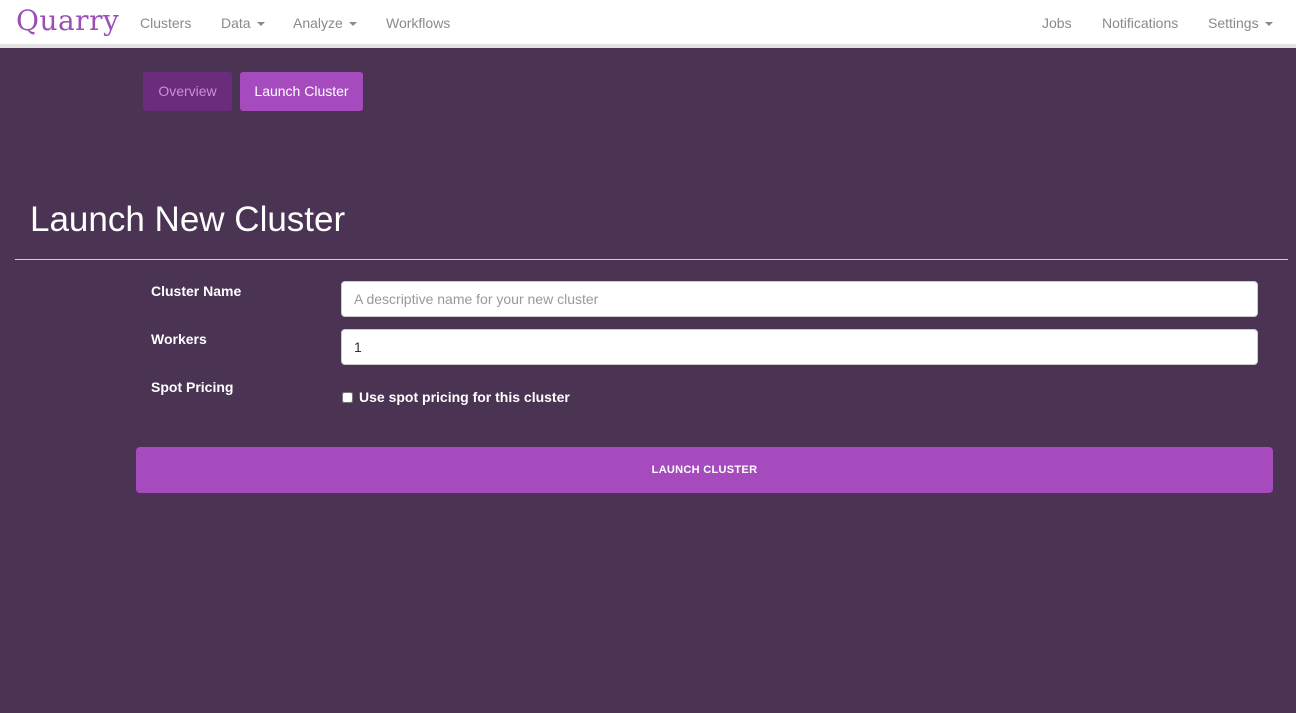 This screenshot has width=1296, height=713. I want to click on spot-pricing-option: Use spot pricing for this cluster, so click(456, 397).